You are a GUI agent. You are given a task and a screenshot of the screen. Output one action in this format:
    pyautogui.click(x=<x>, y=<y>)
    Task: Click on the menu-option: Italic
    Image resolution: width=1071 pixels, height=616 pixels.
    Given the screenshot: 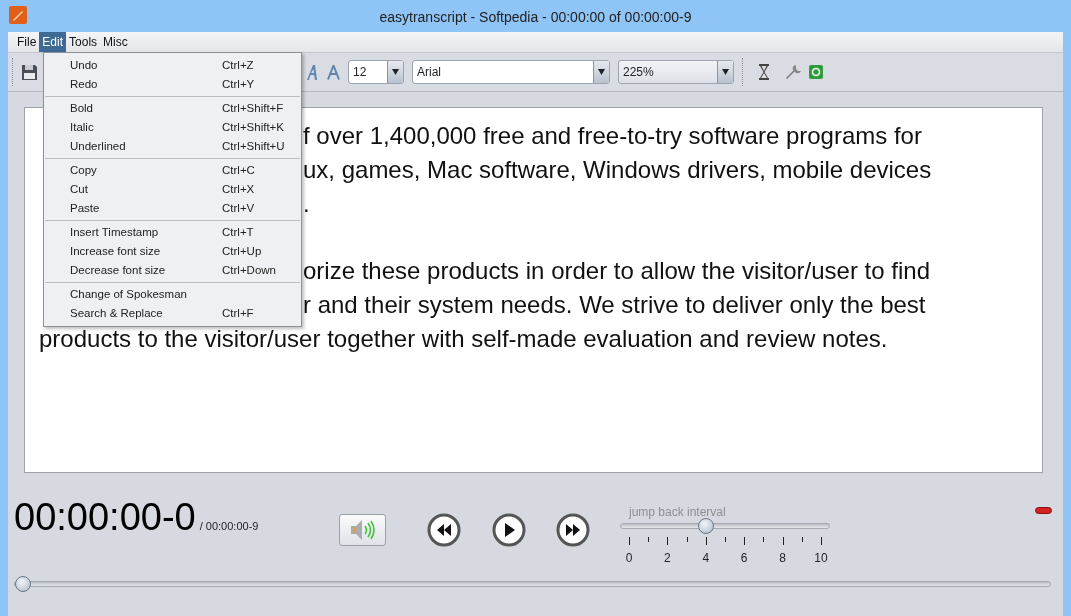 What is the action you would take?
    pyautogui.click(x=146, y=127)
    